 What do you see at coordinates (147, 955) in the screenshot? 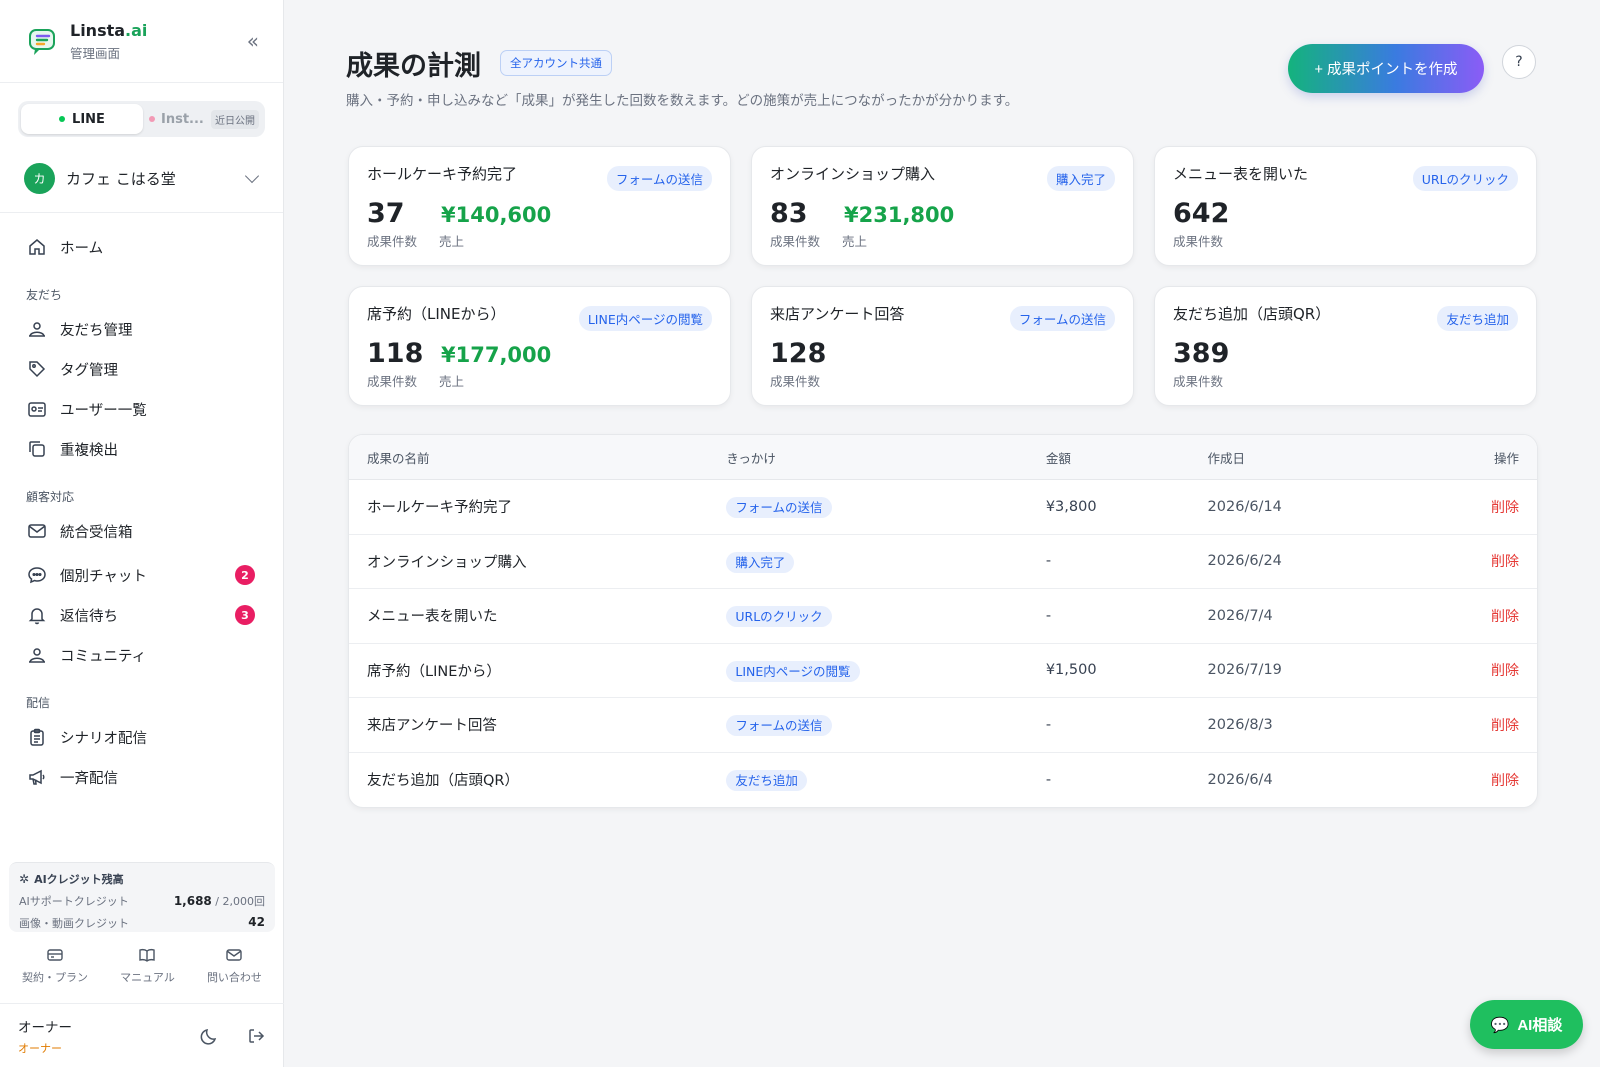
I see `book-icon` at bounding box center [147, 955].